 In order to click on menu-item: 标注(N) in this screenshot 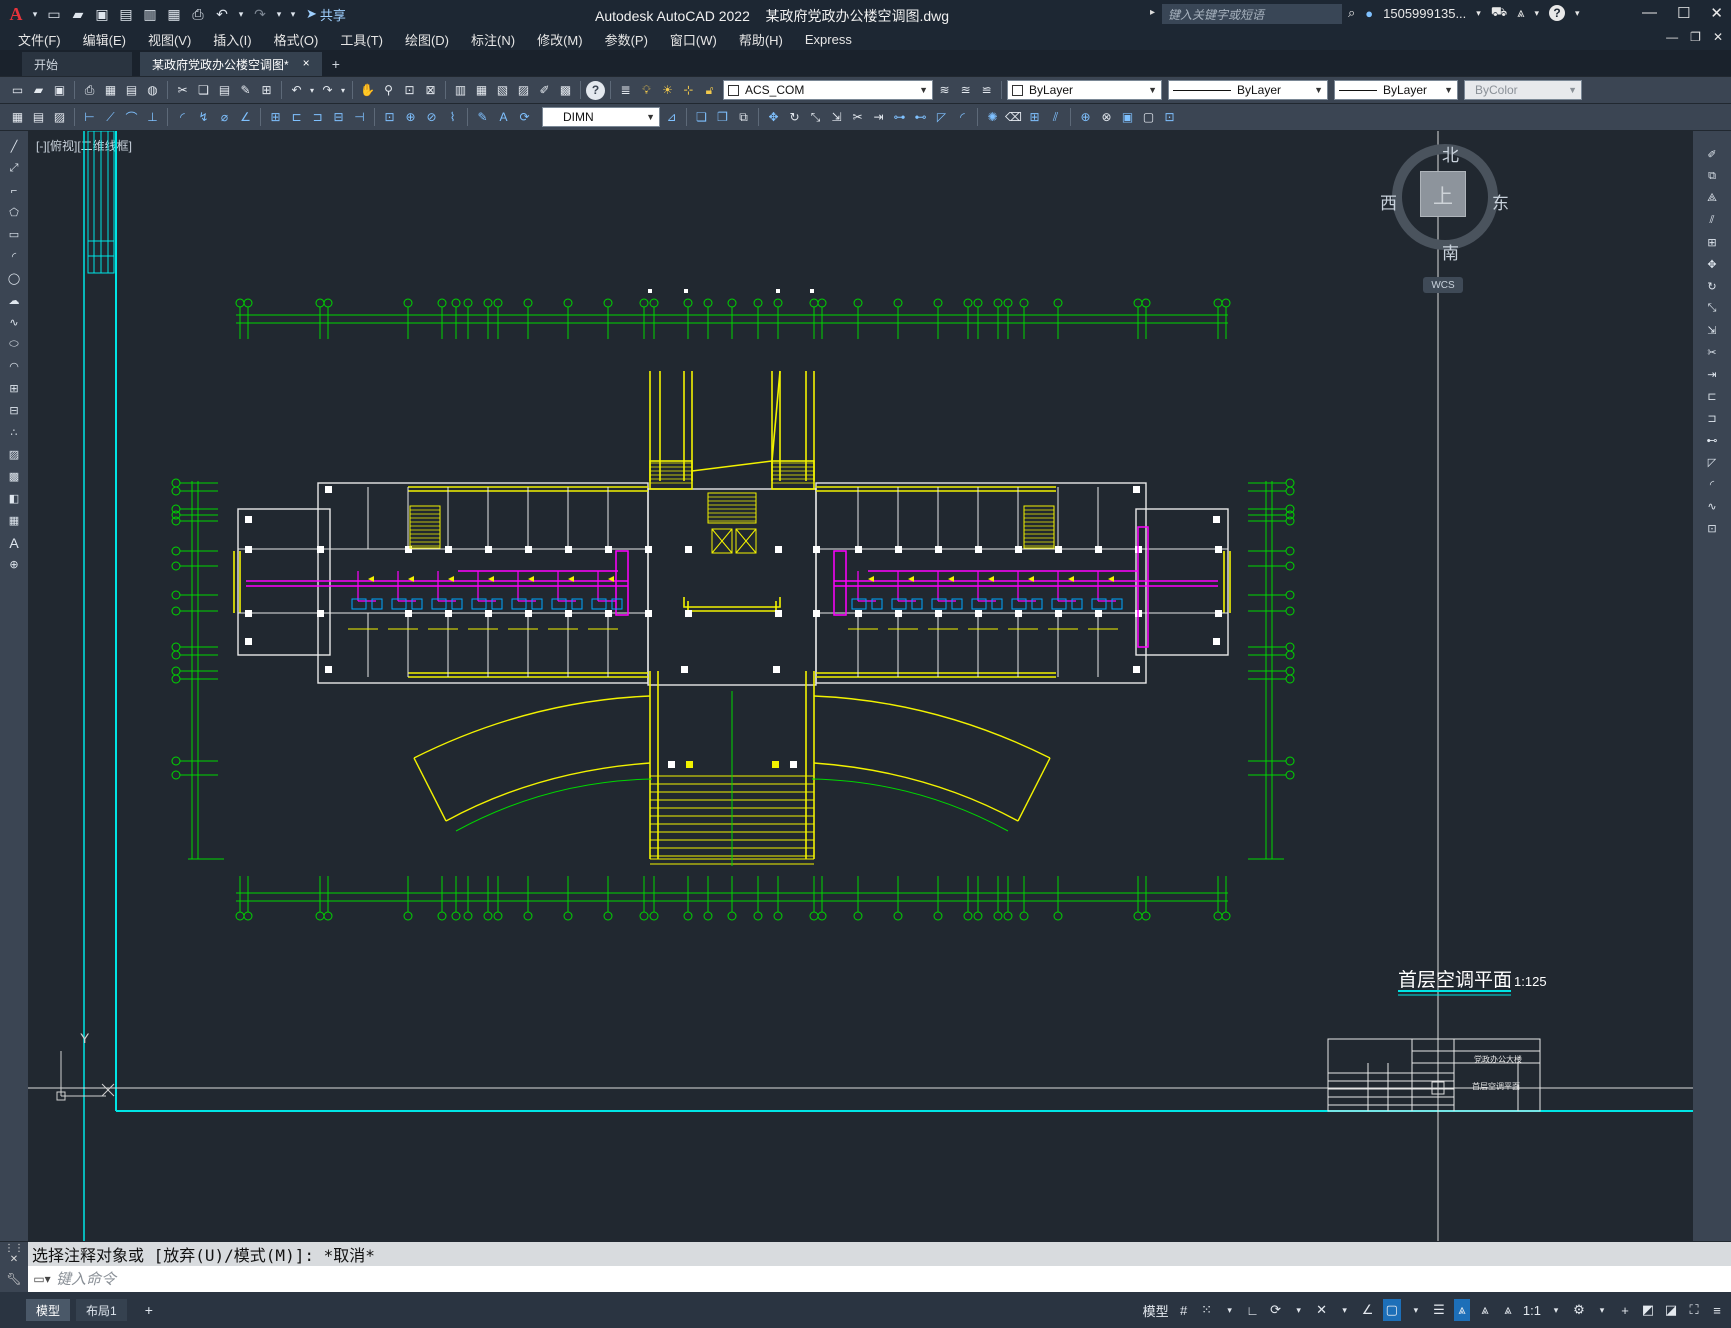, I will do `click(493, 39)`.